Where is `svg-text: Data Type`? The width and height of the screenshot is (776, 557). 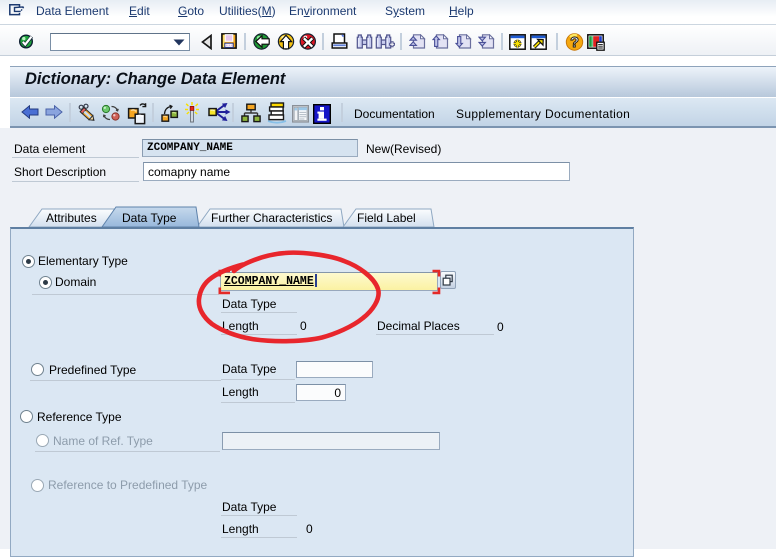
svg-text: Data Type is located at coordinates (149, 218).